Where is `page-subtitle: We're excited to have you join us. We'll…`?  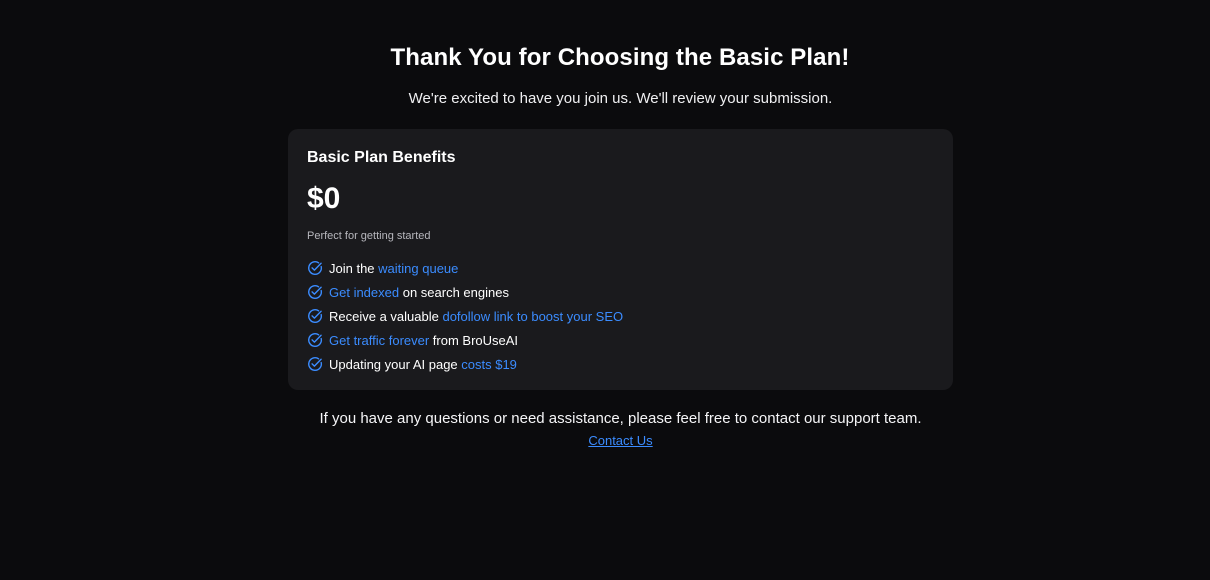
page-subtitle: We're excited to have you join us. We'll… is located at coordinates (620, 98).